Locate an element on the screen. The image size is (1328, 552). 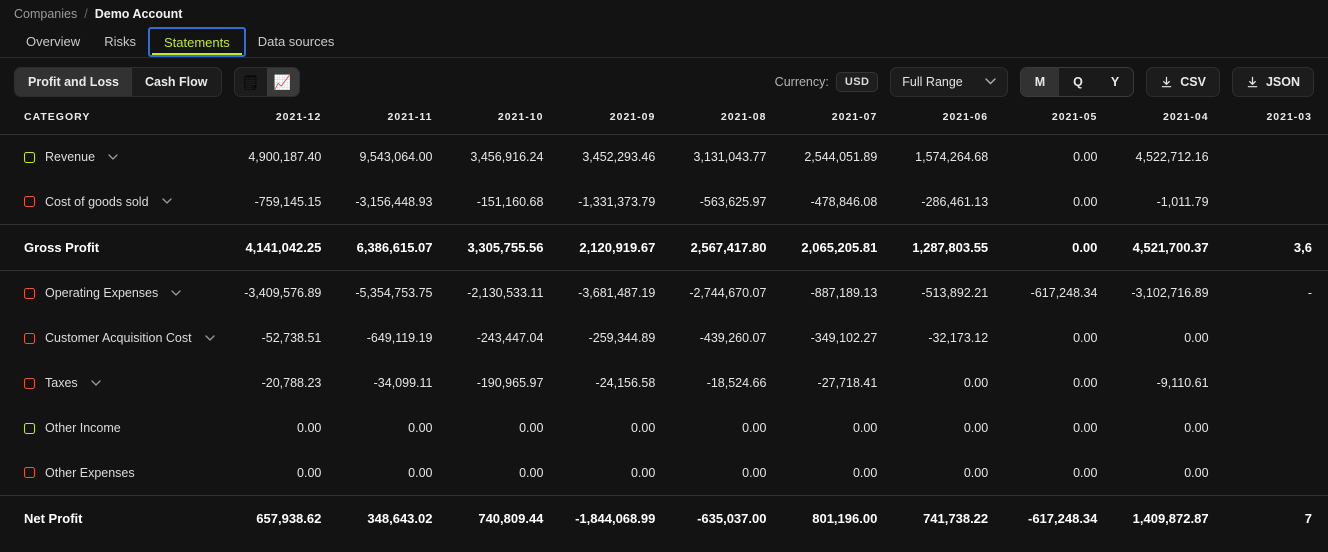
table-cell-value: -24,156.58 is located at coordinates (625, 383).